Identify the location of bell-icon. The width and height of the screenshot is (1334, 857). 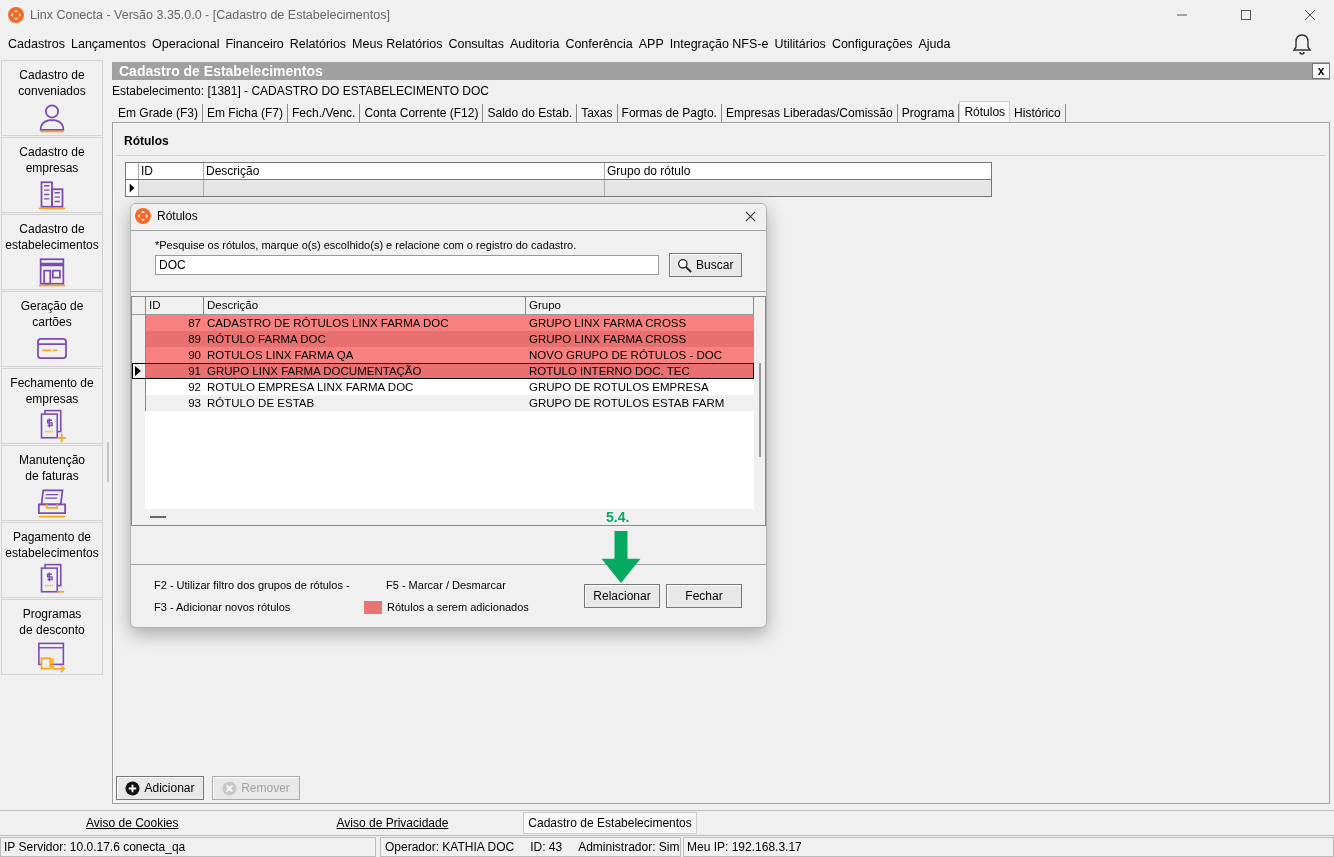
(1302, 44).